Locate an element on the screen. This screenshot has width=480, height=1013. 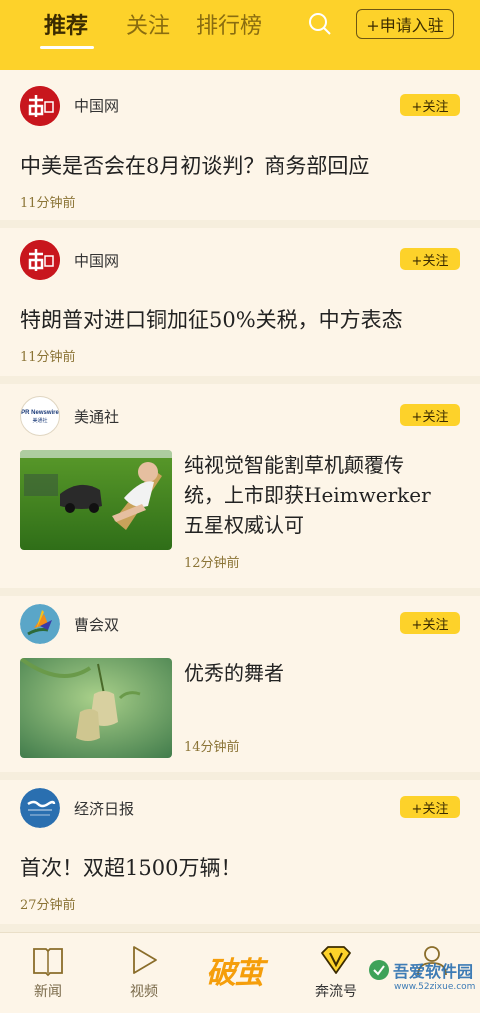
nav-label-news: 新闻 is located at coordinates (48, 992).